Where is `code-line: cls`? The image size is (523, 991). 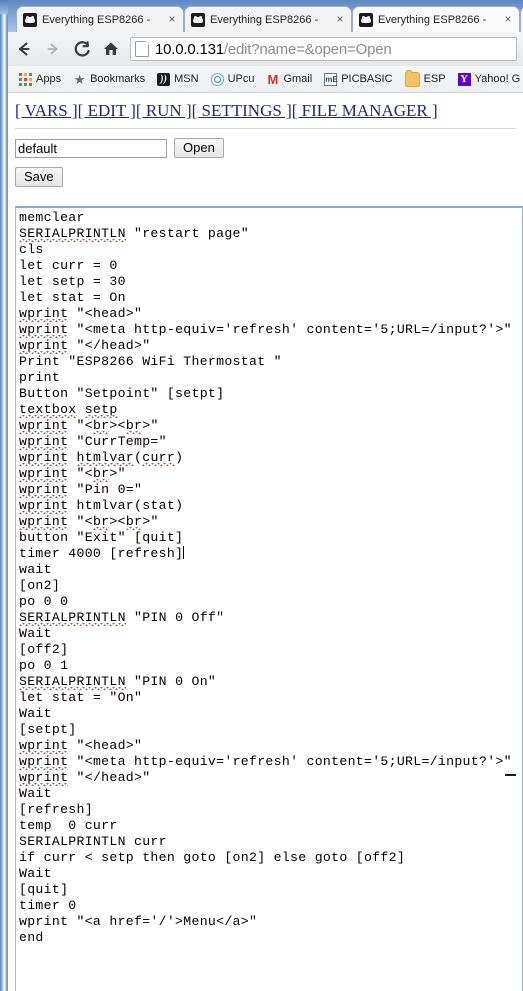 code-line: cls is located at coordinates (31, 249).